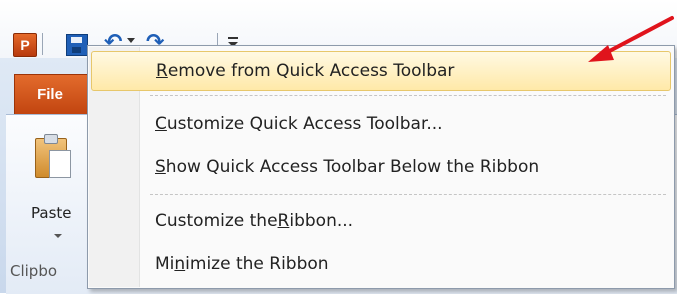 The image size is (677, 294). Describe the element at coordinates (216, 221) in the screenshot. I see `menu-item-label: Customize the` at that location.